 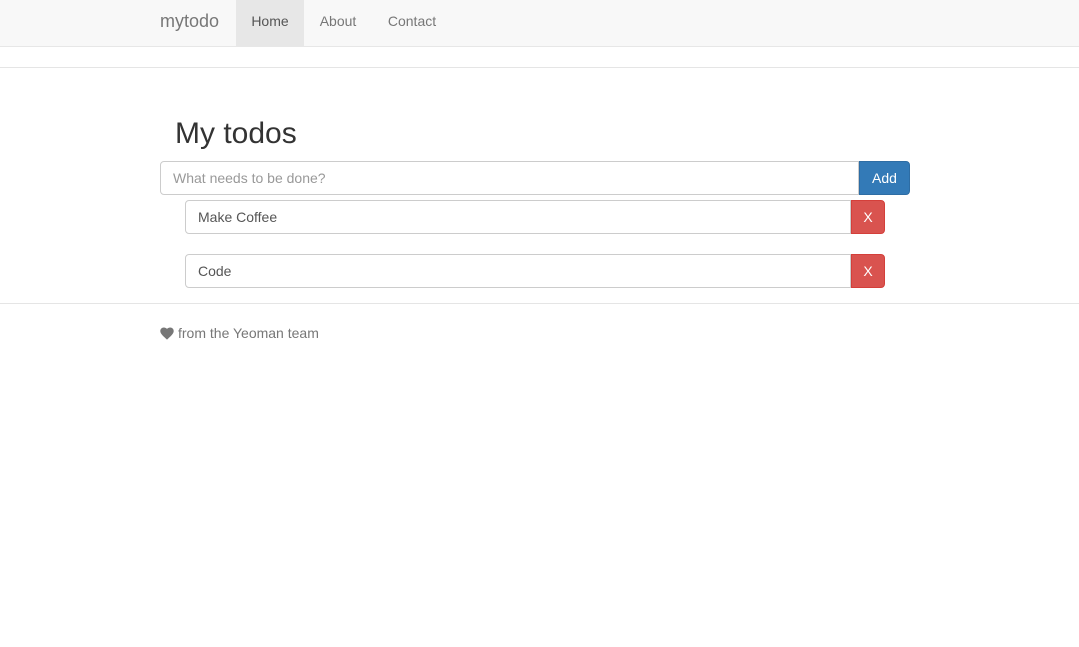 I want to click on nav-item-contact: Contact, so click(x=412, y=23).